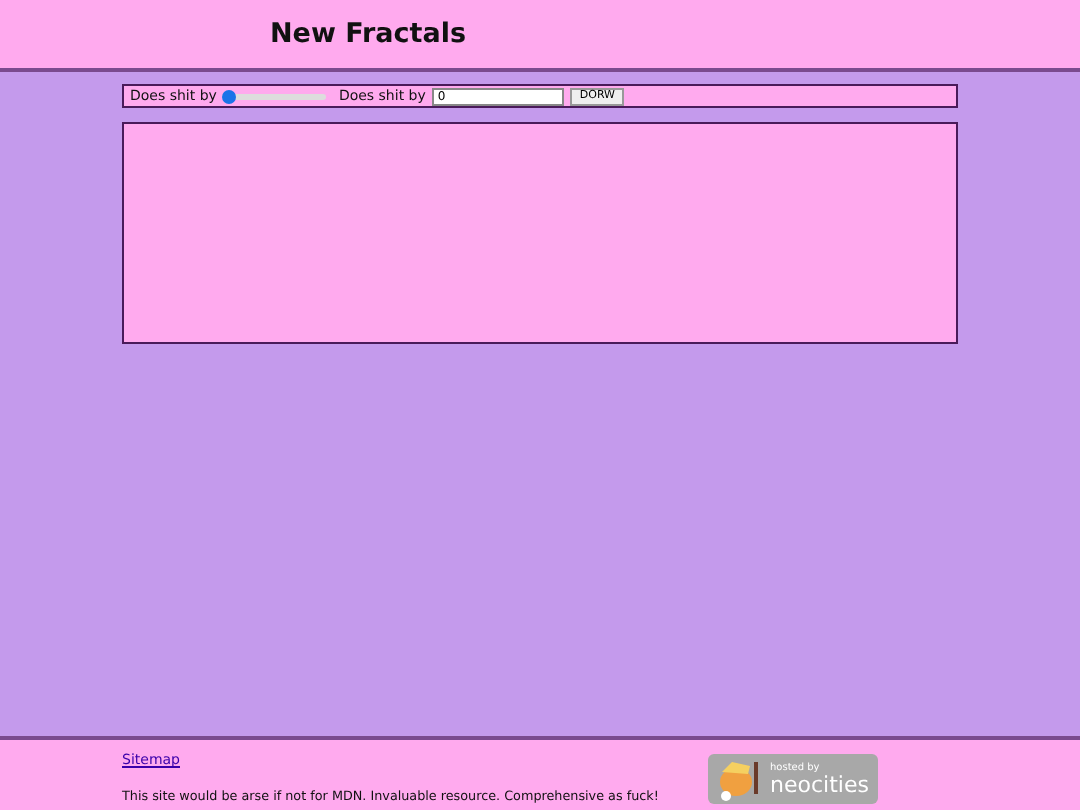  Describe the element at coordinates (368, 34) in the screenshot. I see `page-title: New Fractals` at that location.